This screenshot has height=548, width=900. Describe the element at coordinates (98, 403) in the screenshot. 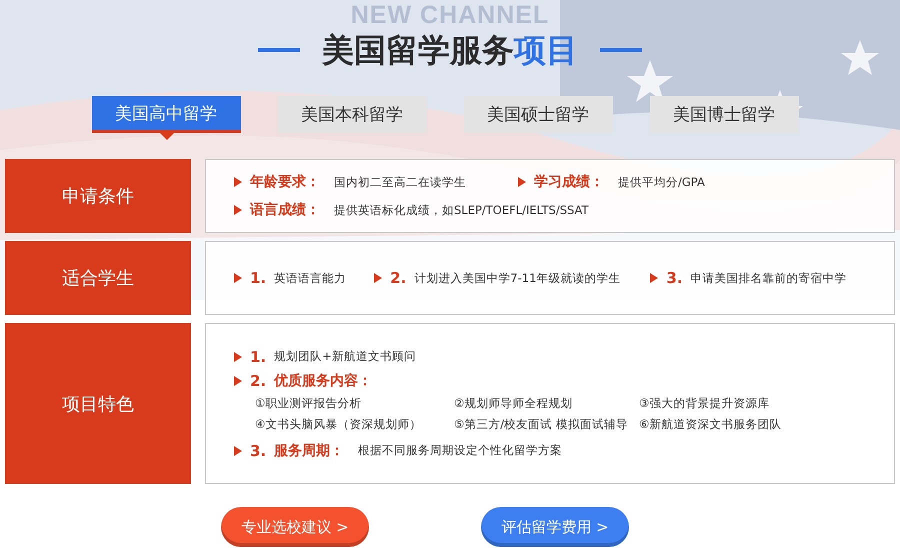

I see `section-label: 项目特色` at that location.